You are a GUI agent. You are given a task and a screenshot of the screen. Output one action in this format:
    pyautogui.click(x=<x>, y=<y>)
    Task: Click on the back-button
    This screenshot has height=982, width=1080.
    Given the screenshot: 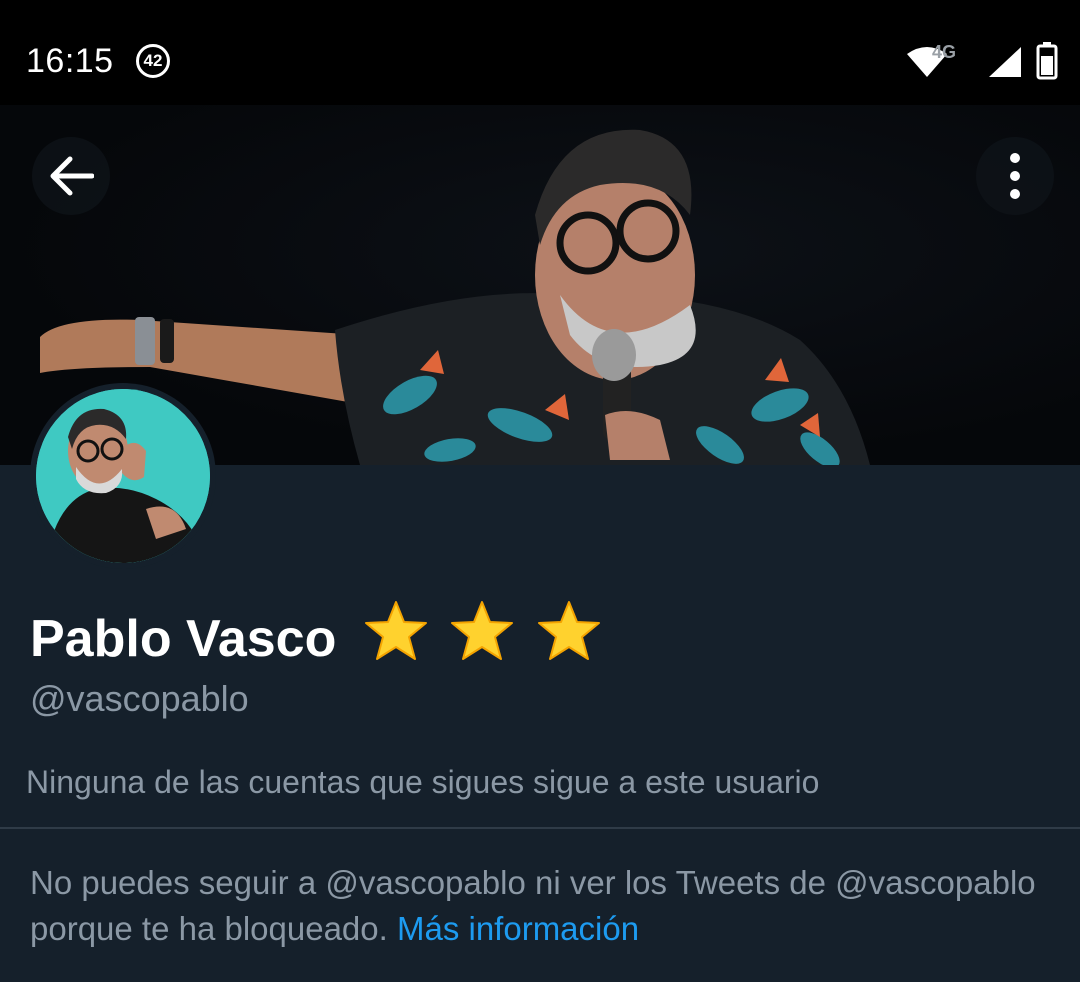 What is the action you would take?
    pyautogui.click(x=71, y=176)
    